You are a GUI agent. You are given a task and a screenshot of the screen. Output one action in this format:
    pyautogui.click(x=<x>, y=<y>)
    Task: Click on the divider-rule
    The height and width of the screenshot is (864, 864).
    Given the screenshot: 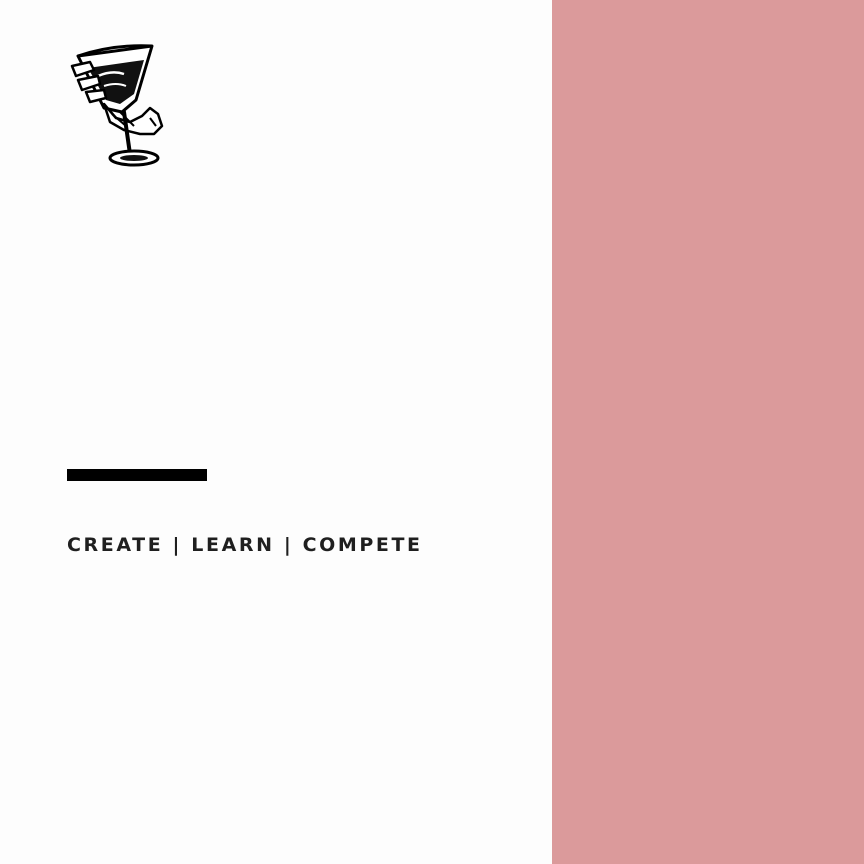 What is the action you would take?
    pyautogui.click(x=137, y=475)
    